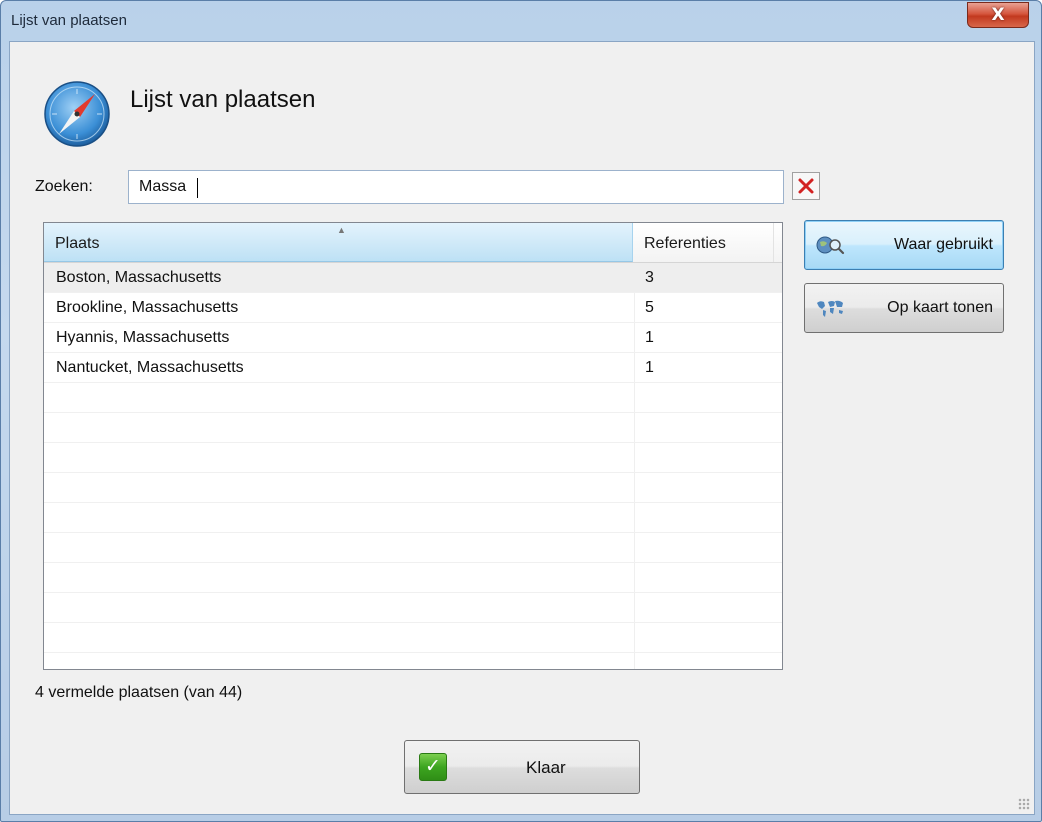 The image size is (1042, 822). I want to click on column-header-references: Referenties, so click(704, 242).